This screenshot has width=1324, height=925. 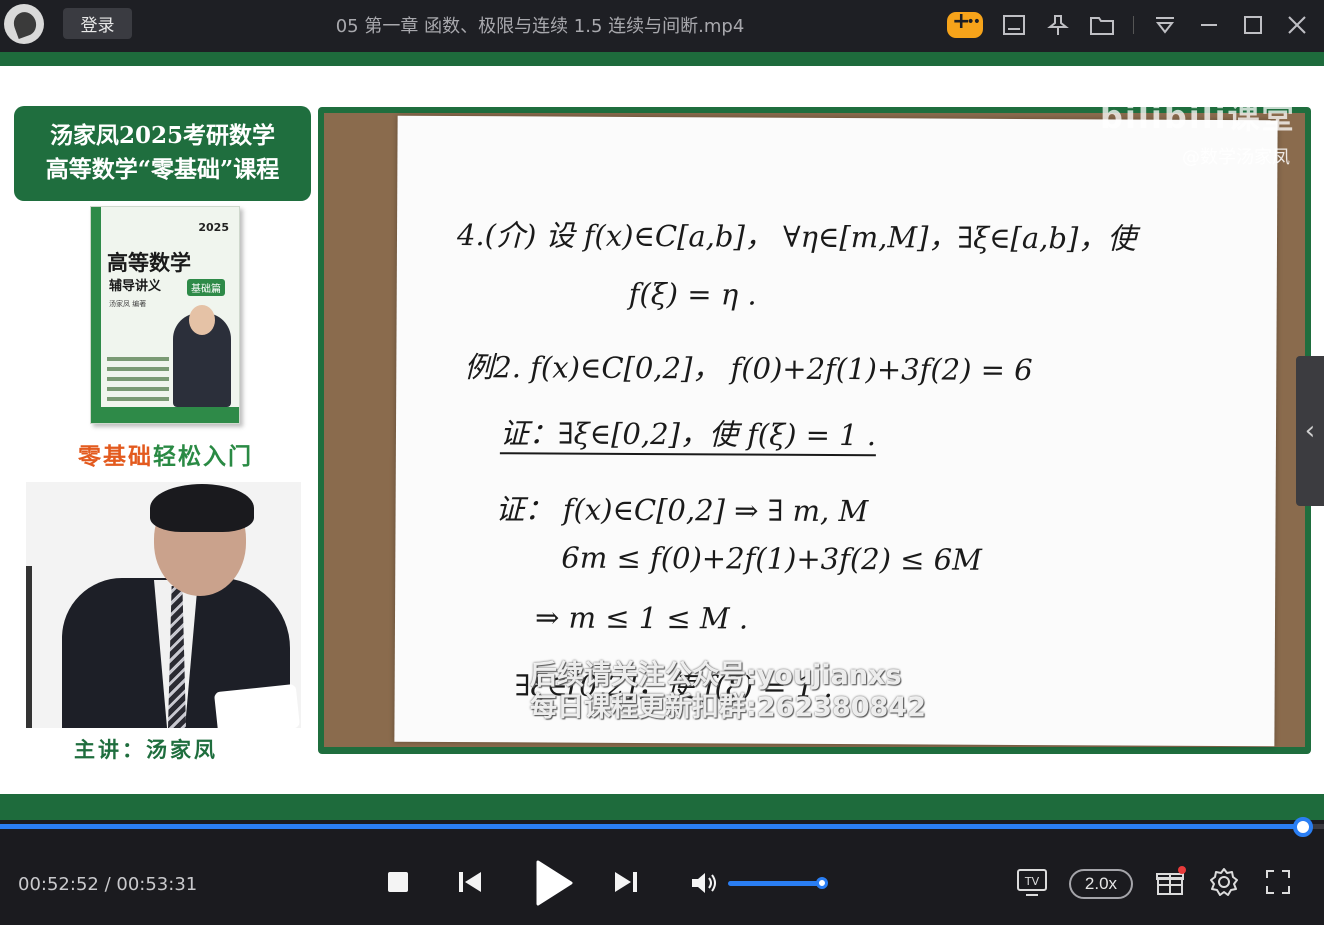 What do you see at coordinates (1101, 884) in the screenshot?
I see `playback-speed-button: 2.0x` at bounding box center [1101, 884].